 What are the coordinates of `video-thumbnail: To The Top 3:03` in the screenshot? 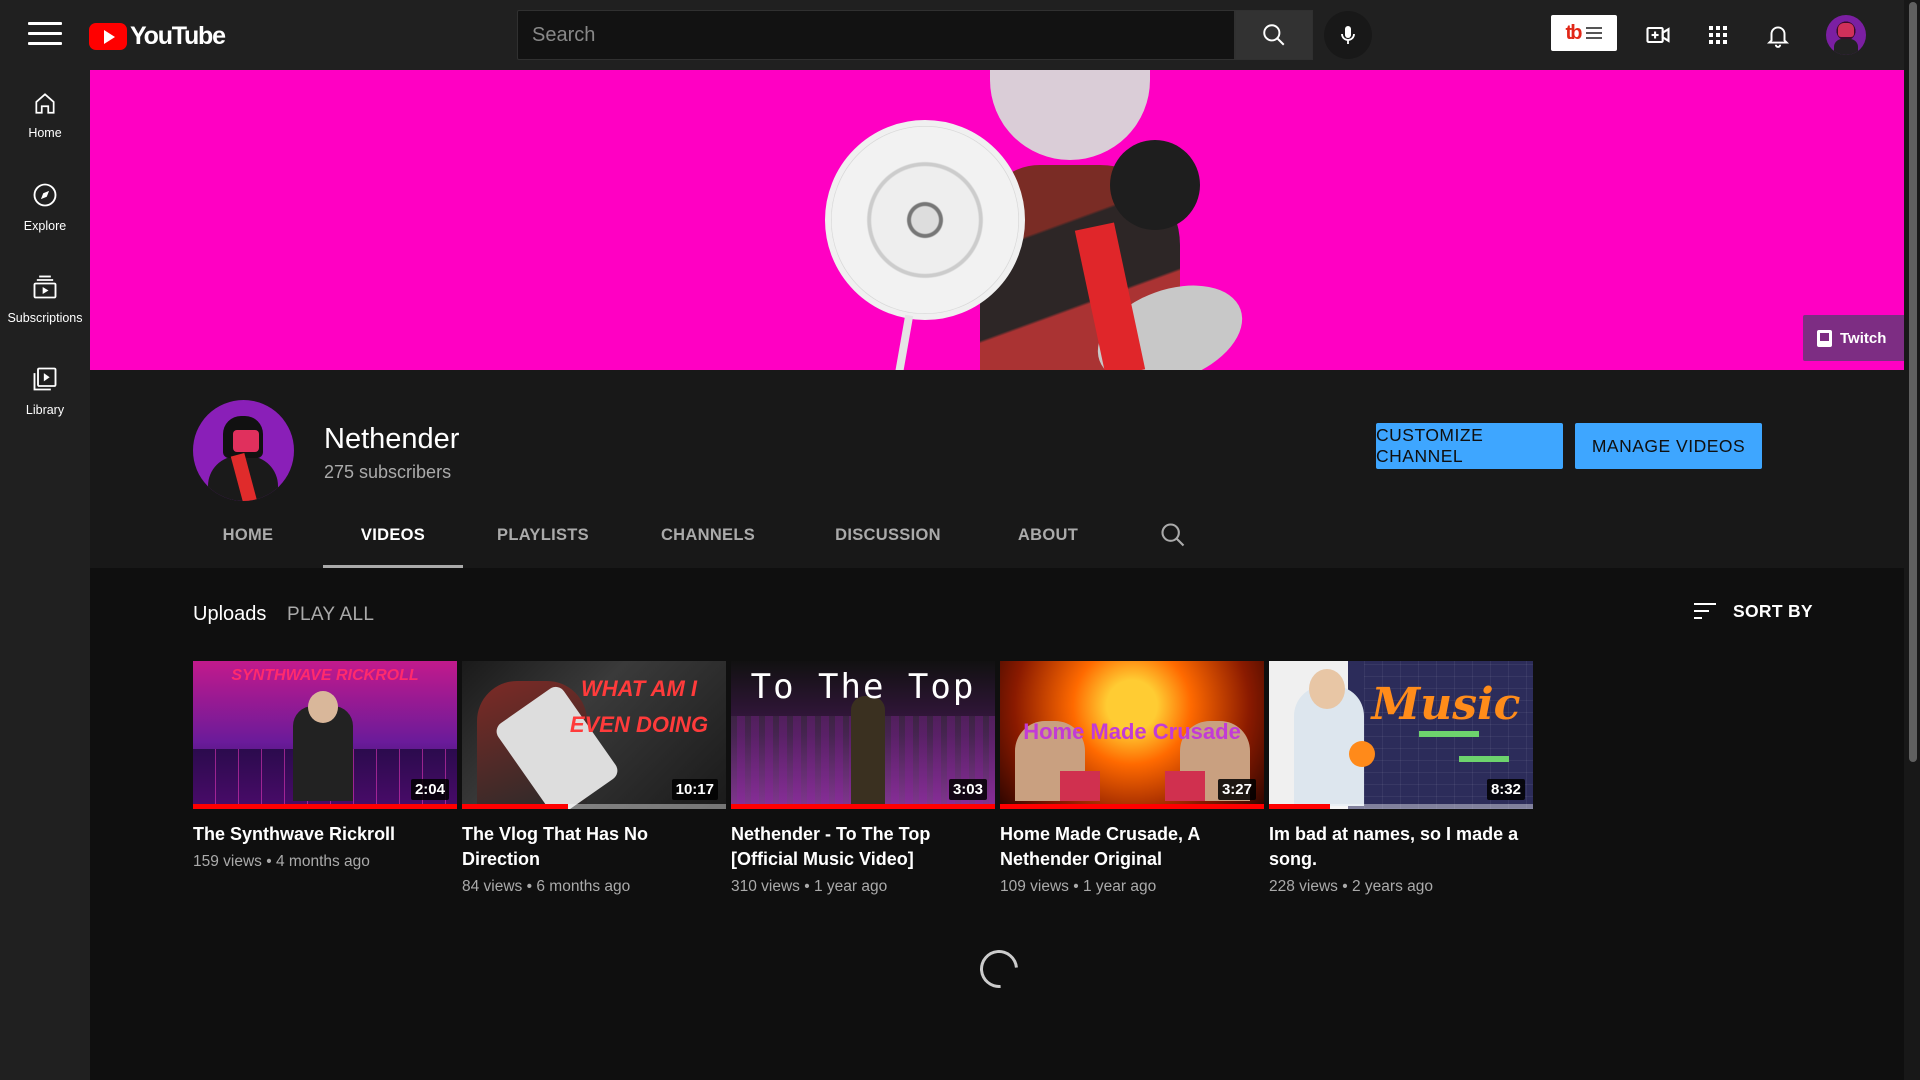 It's located at (863, 735).